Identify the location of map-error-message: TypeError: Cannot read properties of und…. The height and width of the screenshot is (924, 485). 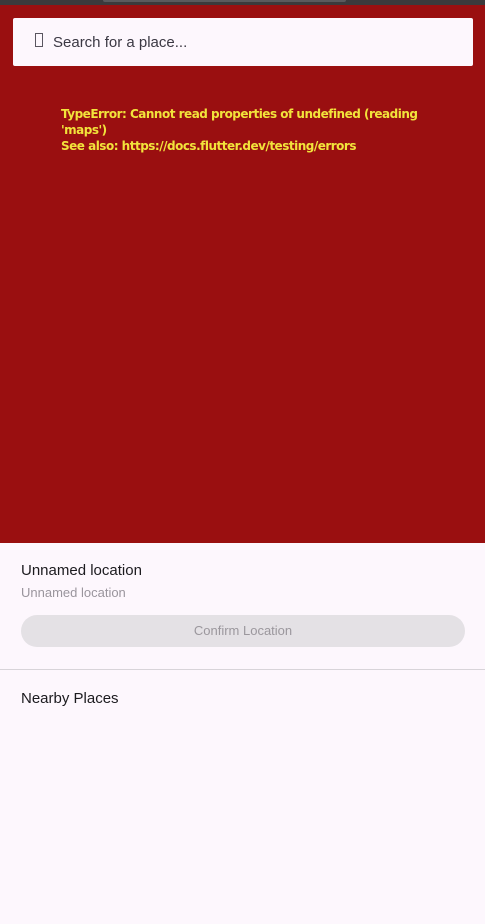
(247, 130).